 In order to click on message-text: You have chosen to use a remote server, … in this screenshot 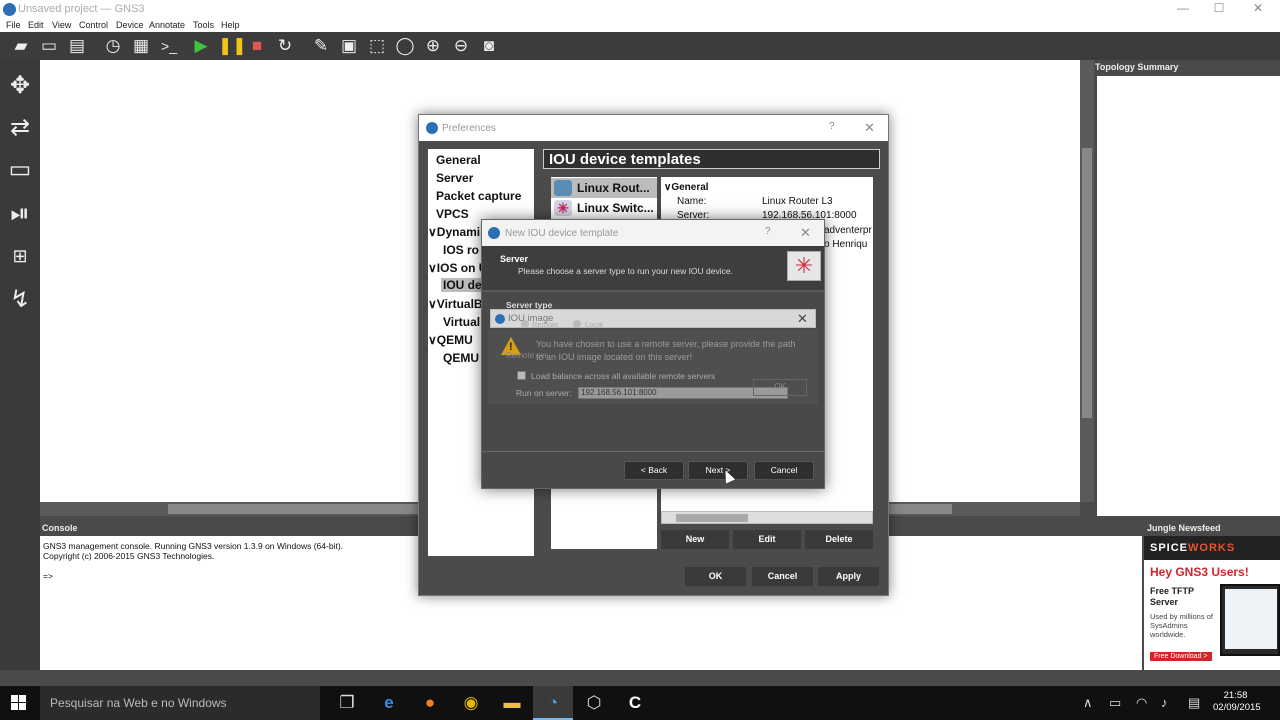, I will do `click(666, 350)`.